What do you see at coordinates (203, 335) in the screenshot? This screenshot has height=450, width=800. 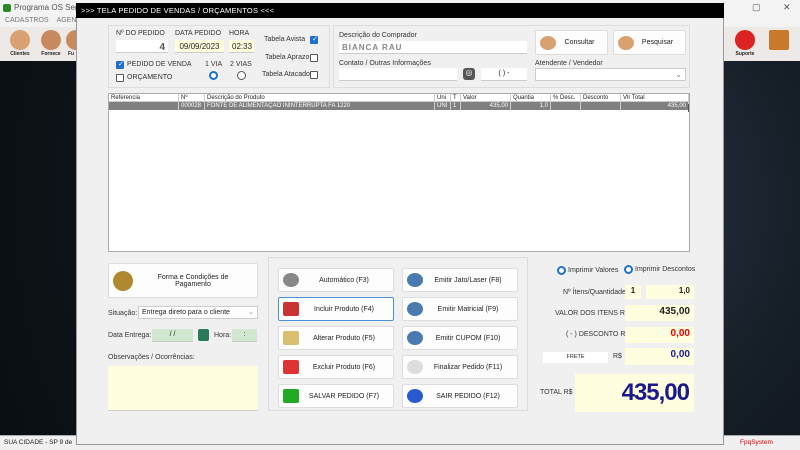 I see `calendar-icon` at bounding box center [203, 335].